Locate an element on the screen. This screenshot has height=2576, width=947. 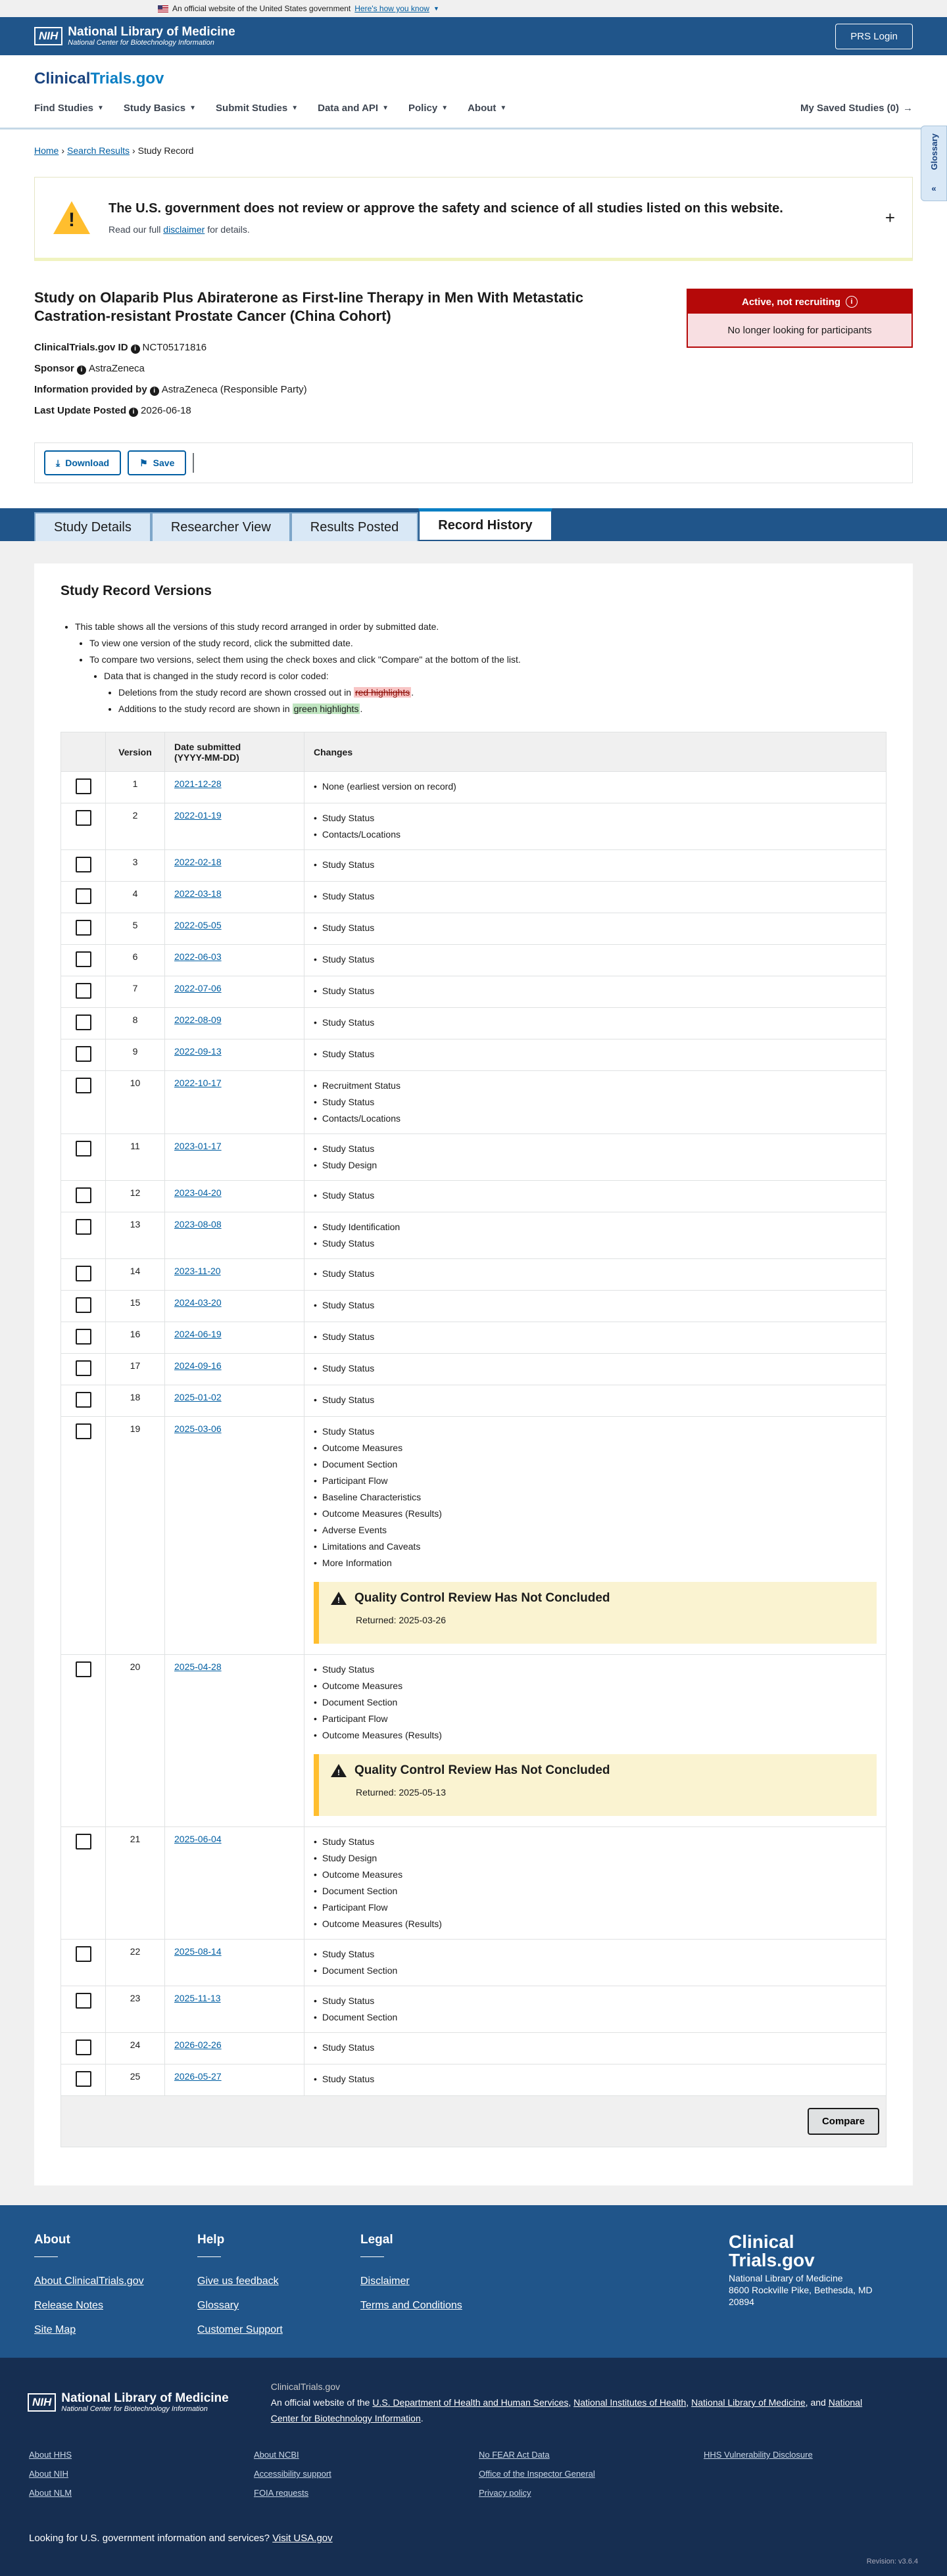
version-date-link: 2025-04-28 is located at coordinates (198, 1667).